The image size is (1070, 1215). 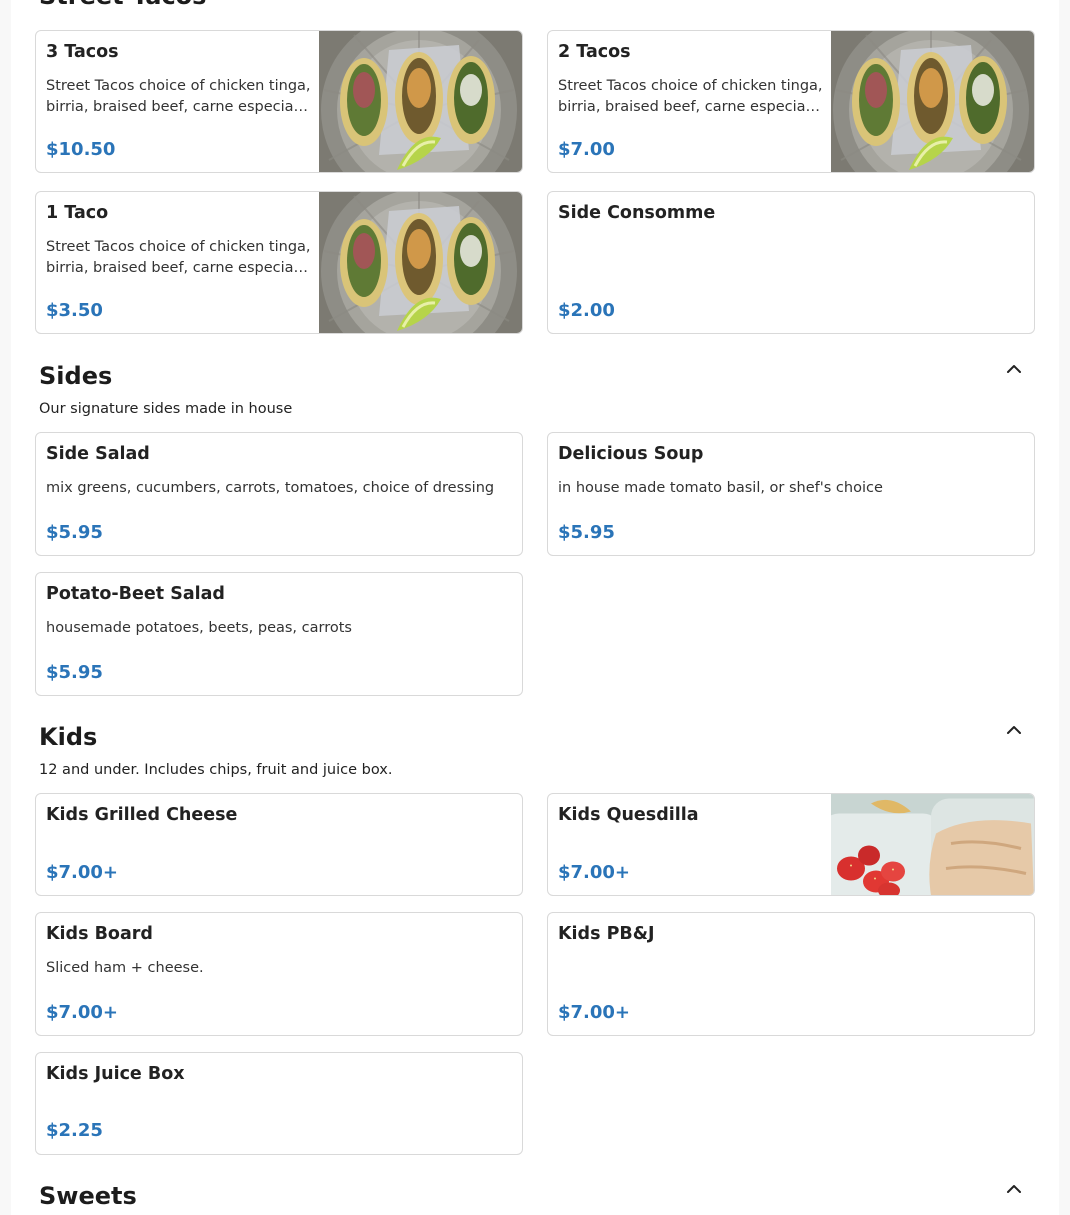 What do you see at coordinates (115, 1074) in the screenshot?
I see `item-name: Kids Juice Box` at bounding box center [115, 1074].